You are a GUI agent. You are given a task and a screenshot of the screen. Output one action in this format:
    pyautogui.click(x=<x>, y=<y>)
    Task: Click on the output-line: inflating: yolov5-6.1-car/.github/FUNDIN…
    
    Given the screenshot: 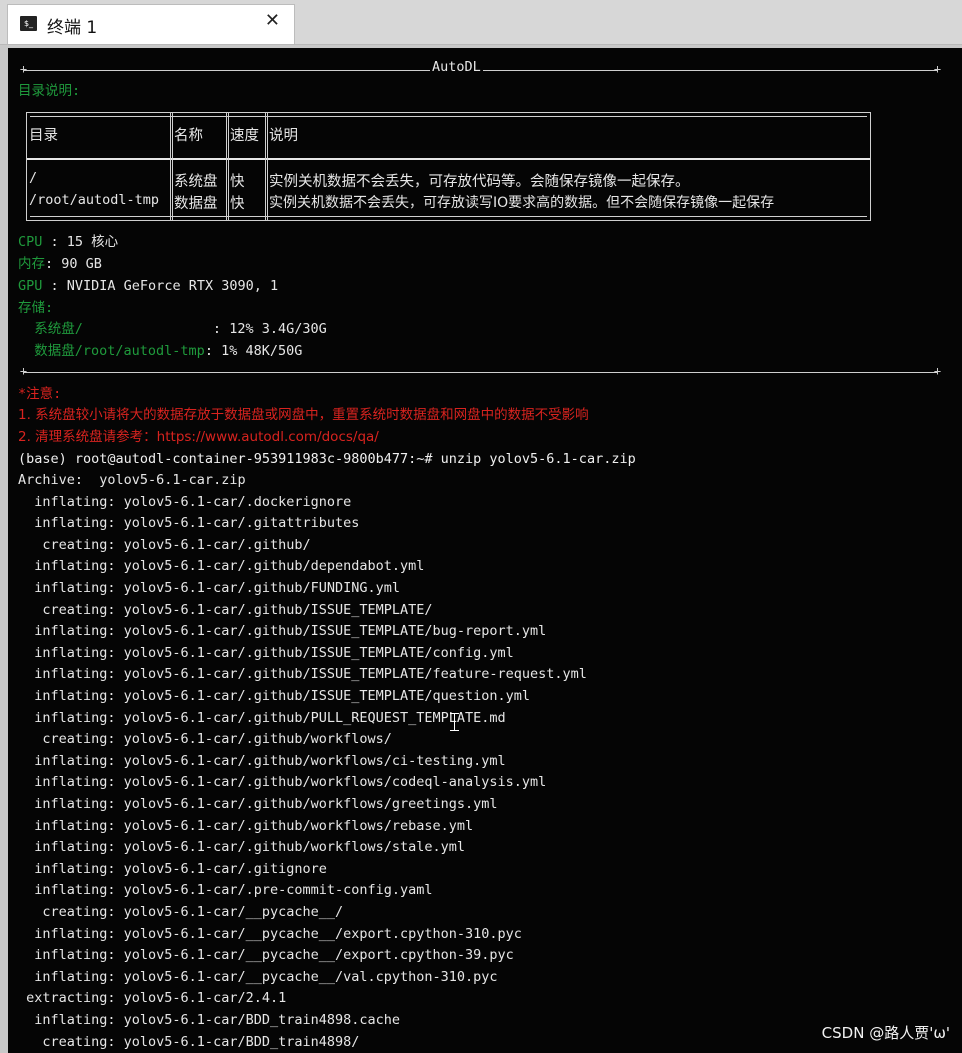 What is the action you would take?
    pyautogui.click(x=209, y=588)
    